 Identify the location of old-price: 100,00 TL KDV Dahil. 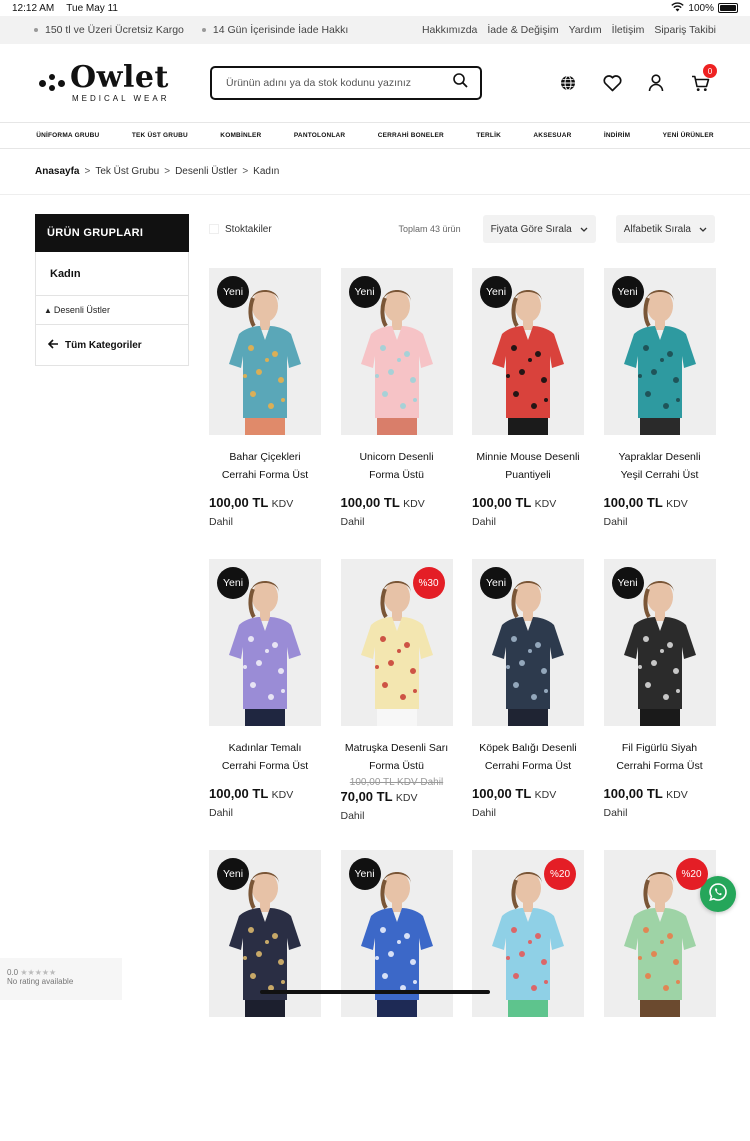
(396, 782).